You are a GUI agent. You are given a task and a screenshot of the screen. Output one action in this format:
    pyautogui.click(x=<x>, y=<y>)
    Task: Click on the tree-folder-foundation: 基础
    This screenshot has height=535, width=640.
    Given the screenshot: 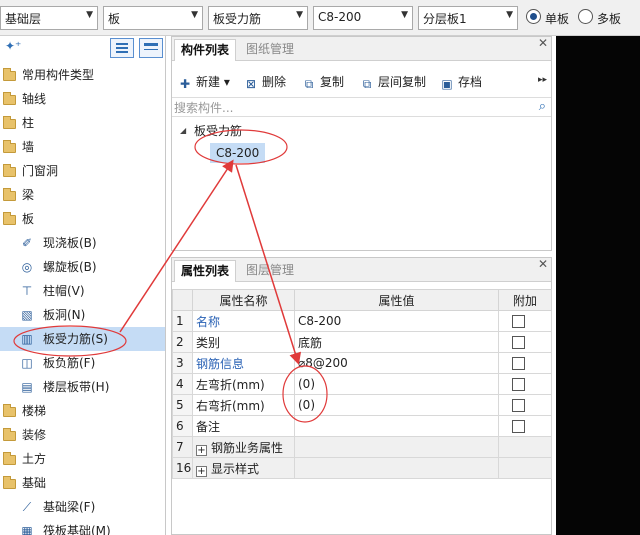 What is the action you would take?
    pyautogui.click(x=82, y=483)
    